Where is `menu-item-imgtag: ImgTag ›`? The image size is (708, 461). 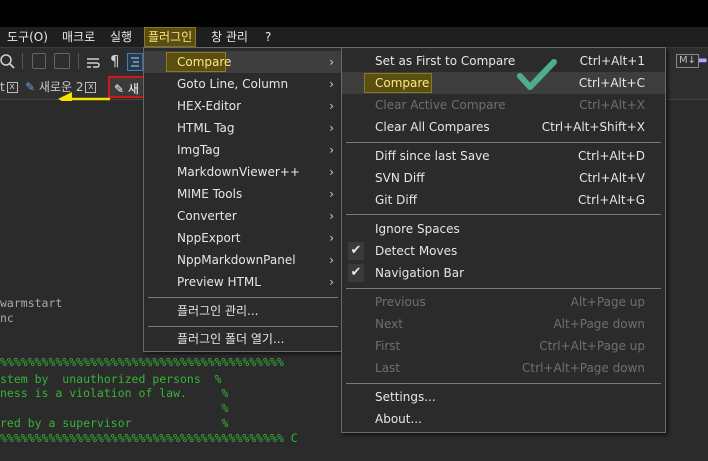 menu-item-imgtag: ImgTag › is located at coordinates (243, 150).